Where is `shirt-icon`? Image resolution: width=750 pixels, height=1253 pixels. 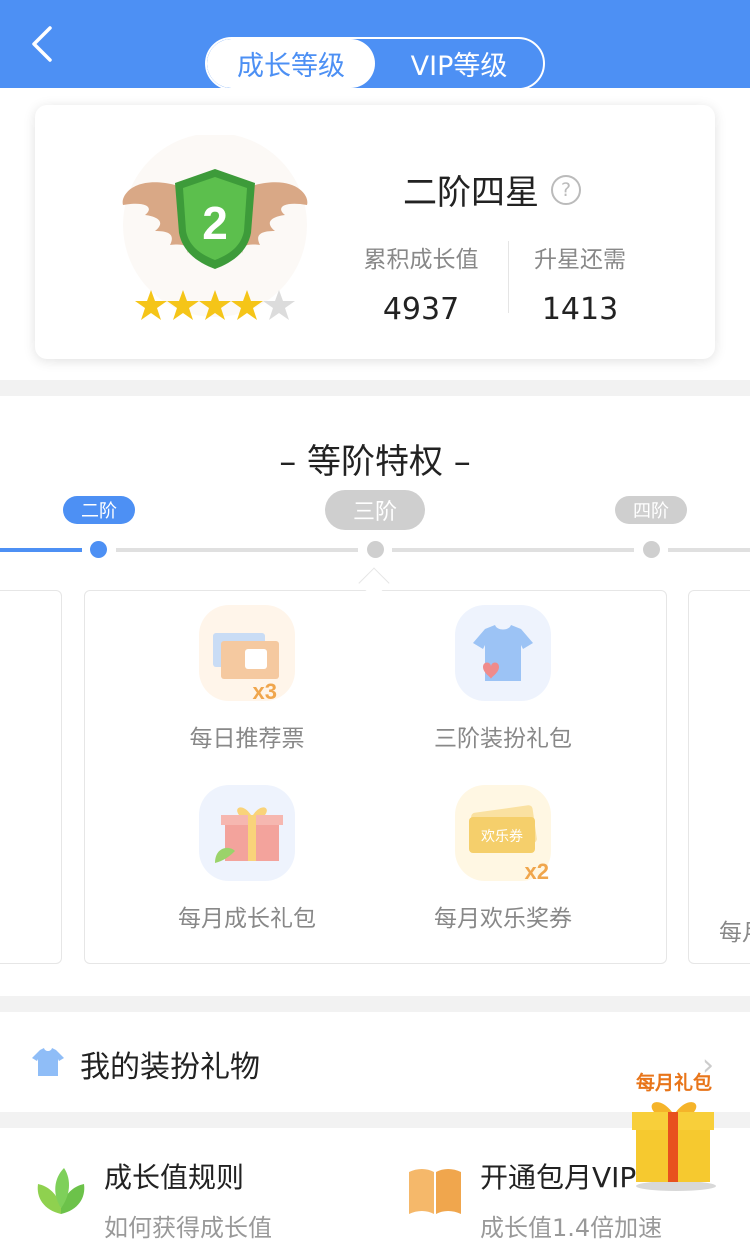 shirt-icon is located at coordinates (48, 1062).